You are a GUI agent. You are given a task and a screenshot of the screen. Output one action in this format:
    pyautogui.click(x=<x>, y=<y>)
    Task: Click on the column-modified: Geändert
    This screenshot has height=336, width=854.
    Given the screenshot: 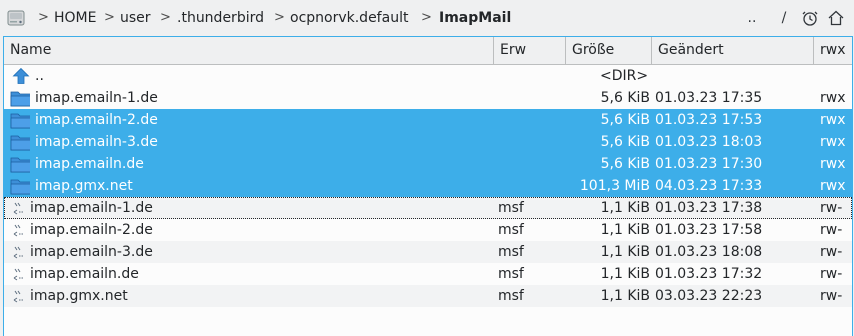 What is the action you would take?
    pyautogui.click(x=733, y=50)
    